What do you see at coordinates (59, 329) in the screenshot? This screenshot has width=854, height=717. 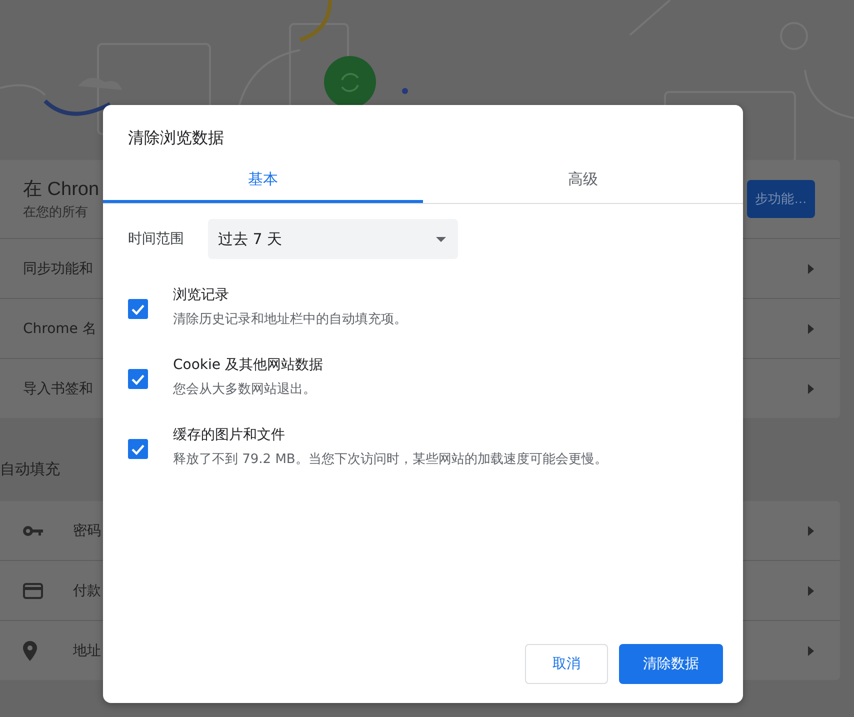 I see `row-label: Chrome 名` at bounding box center [59, 329].